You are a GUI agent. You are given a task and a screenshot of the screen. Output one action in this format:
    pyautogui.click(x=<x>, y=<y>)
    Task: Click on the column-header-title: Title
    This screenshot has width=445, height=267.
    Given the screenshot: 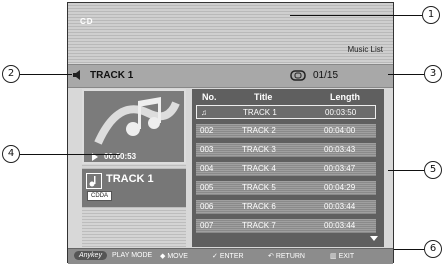 What is the action you would take?
    pyautogui.click(x=263, y=97)
    